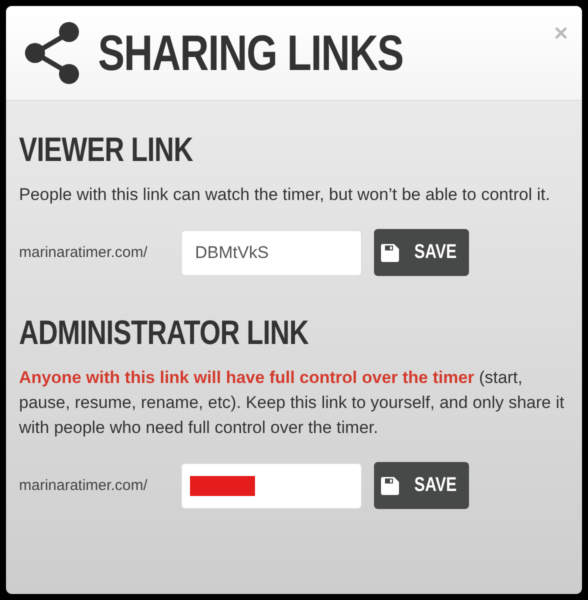 The height and width of the screenshot is (600, 588). I want to click on section-heading: VIEWER LINK, so click(106, 150).